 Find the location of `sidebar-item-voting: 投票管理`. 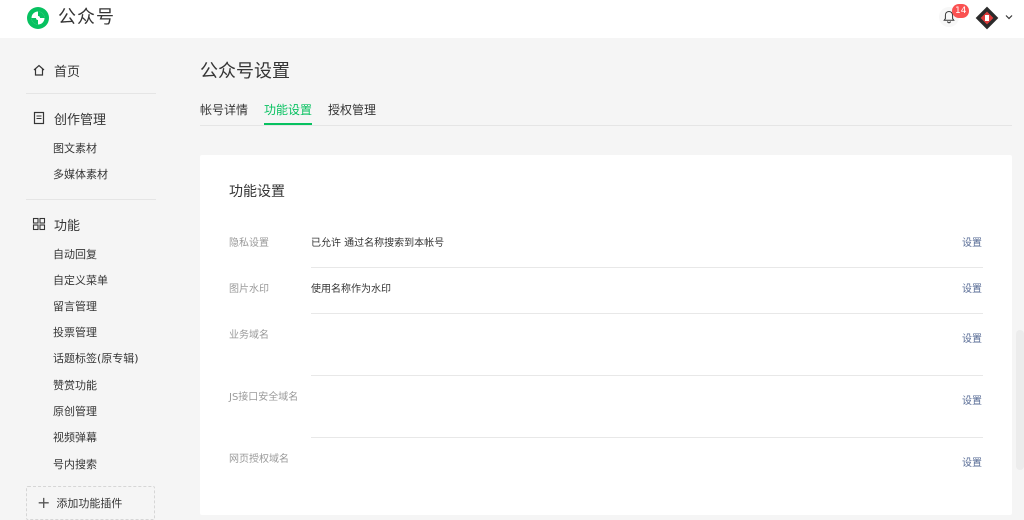

sidebar-item-voting: 投票管理 is located at coordinates (75, 333).